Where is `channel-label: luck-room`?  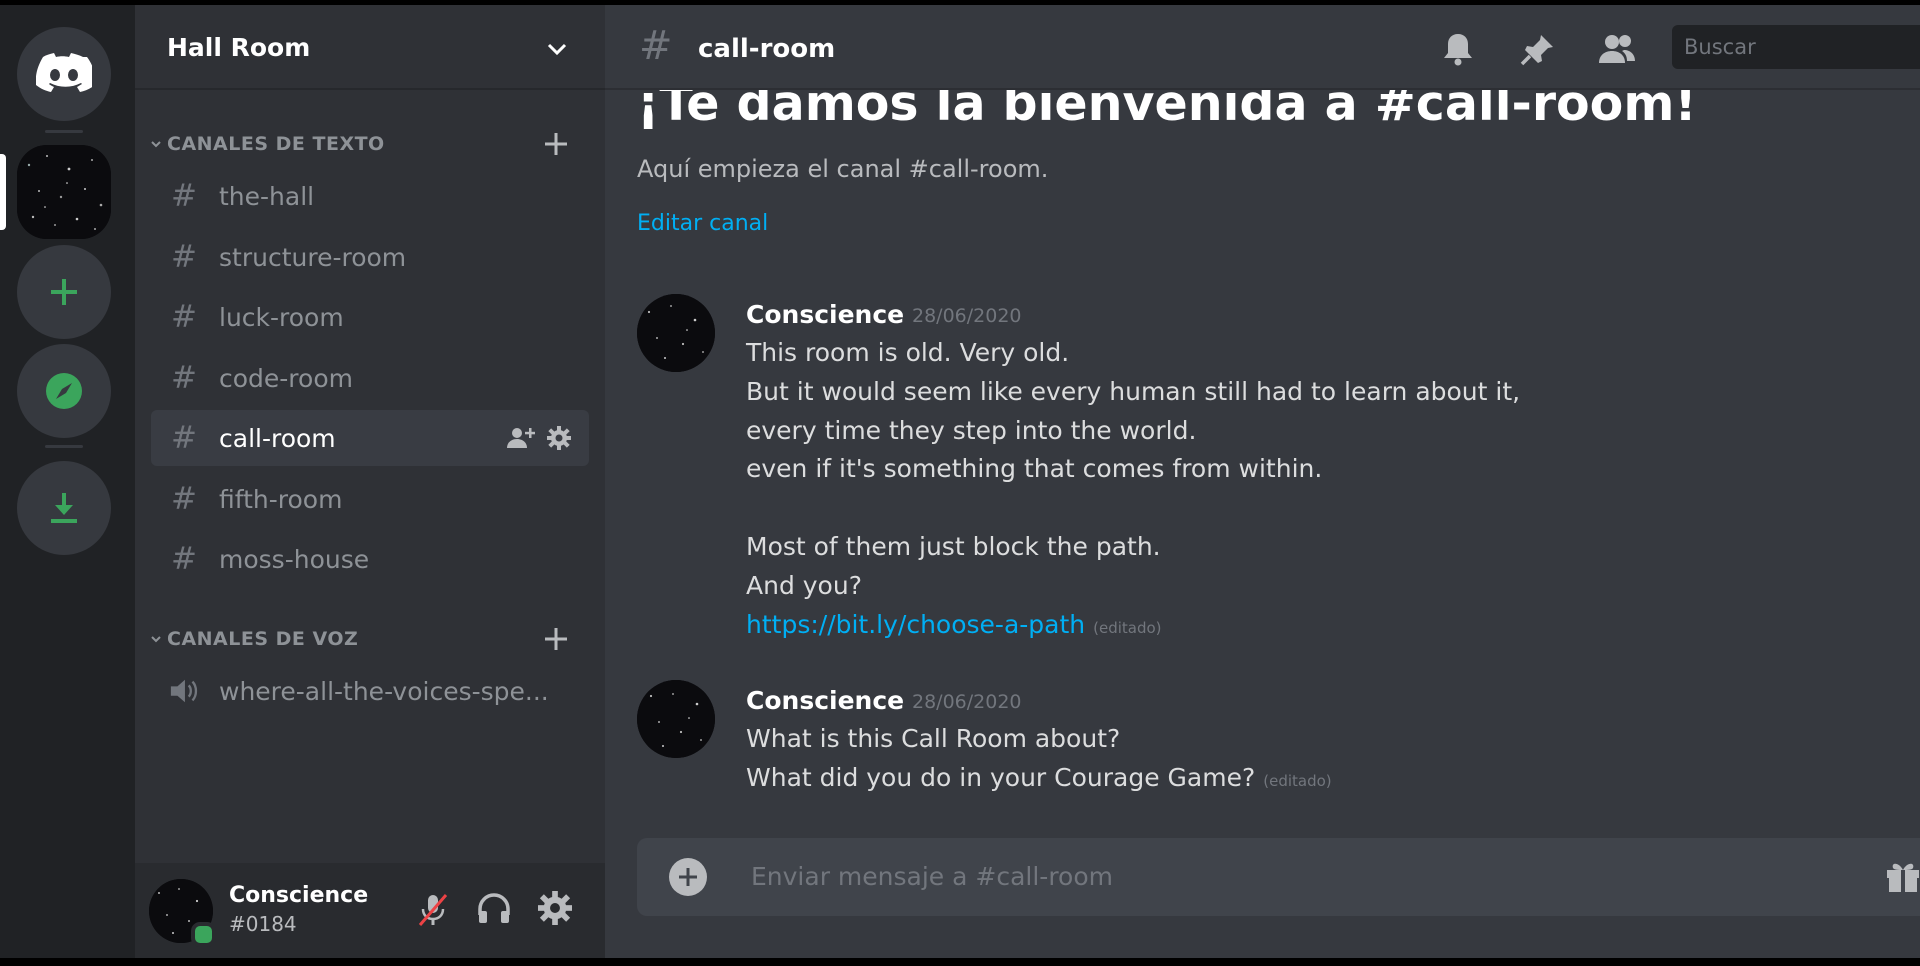
channel-label: luck-room is located at coordinates (281, 317).